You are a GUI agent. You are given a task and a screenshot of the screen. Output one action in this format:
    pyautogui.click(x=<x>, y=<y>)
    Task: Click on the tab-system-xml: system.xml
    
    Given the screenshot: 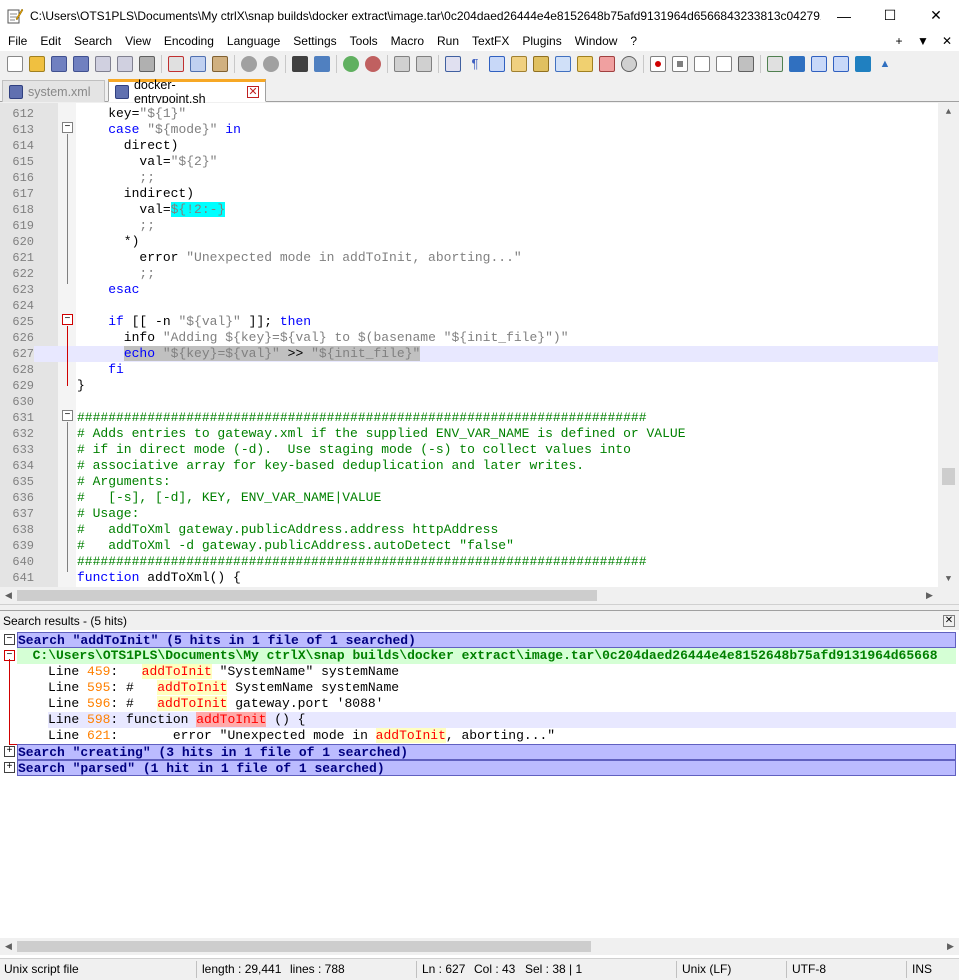 What is the action you would take?
    pyautogui.click(x=53, y=91)
    